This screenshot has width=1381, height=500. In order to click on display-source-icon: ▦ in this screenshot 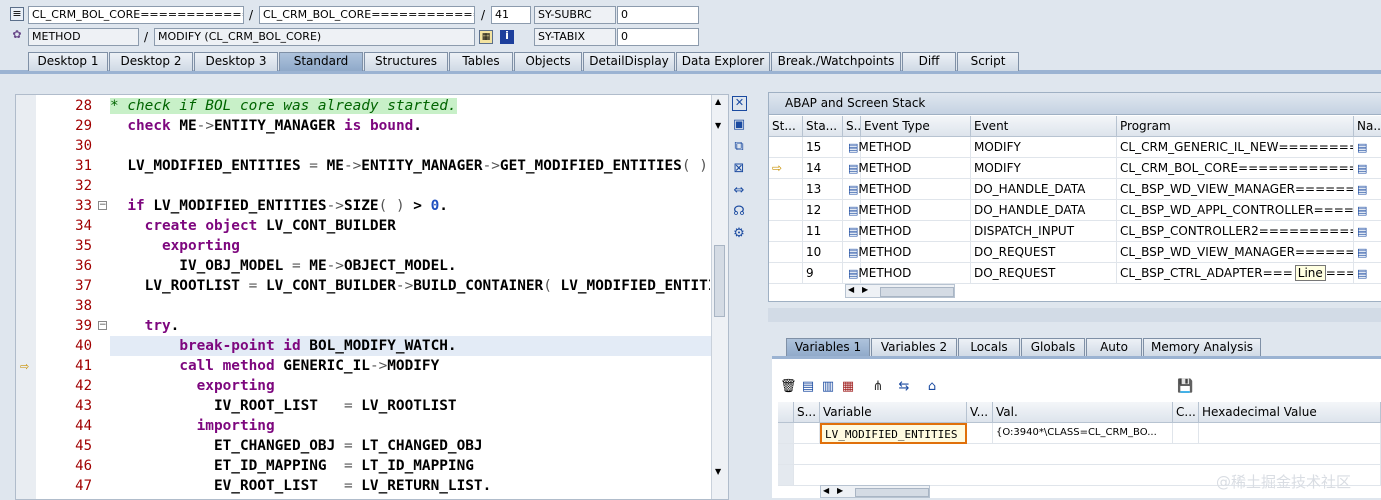, I will do `click(486, 37)`.